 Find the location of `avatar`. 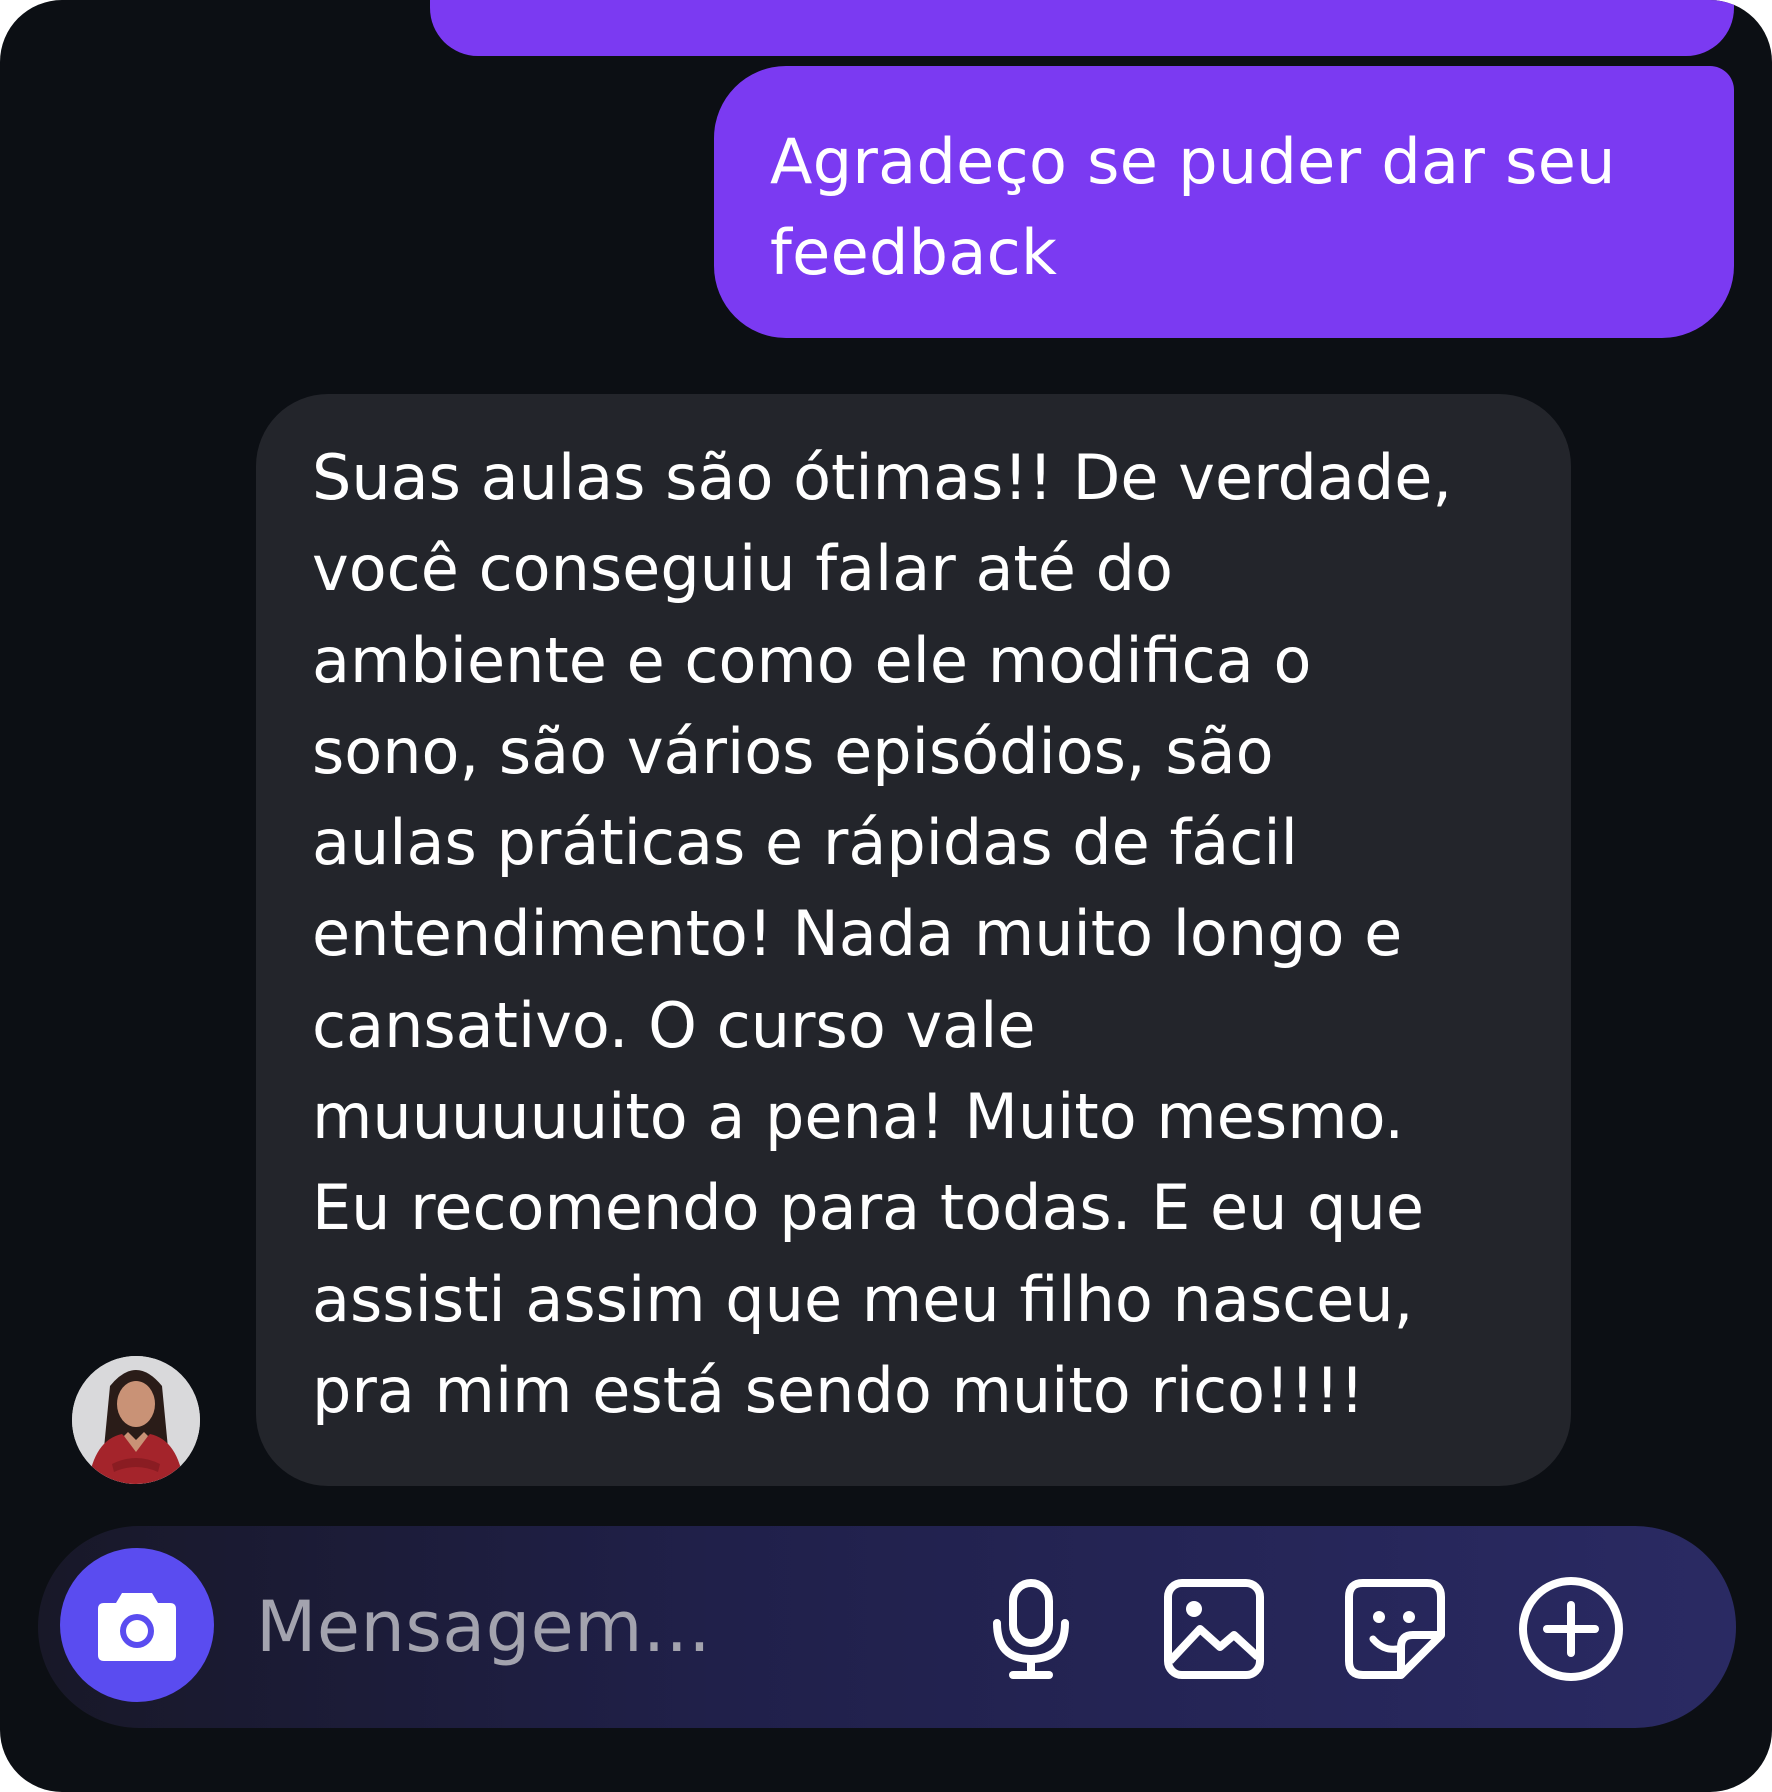

avatar is located at coordinates (136, 1420).